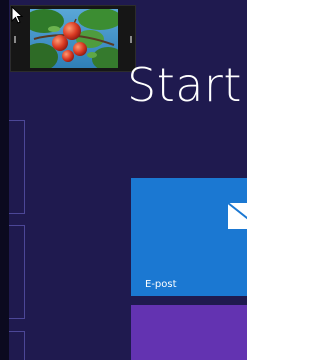 This screenshot has height=360, width=320. What do you see at coordinates (15, 39) in the screenshot?
I see `drag-handle-left` at bounding box center [15, 39].